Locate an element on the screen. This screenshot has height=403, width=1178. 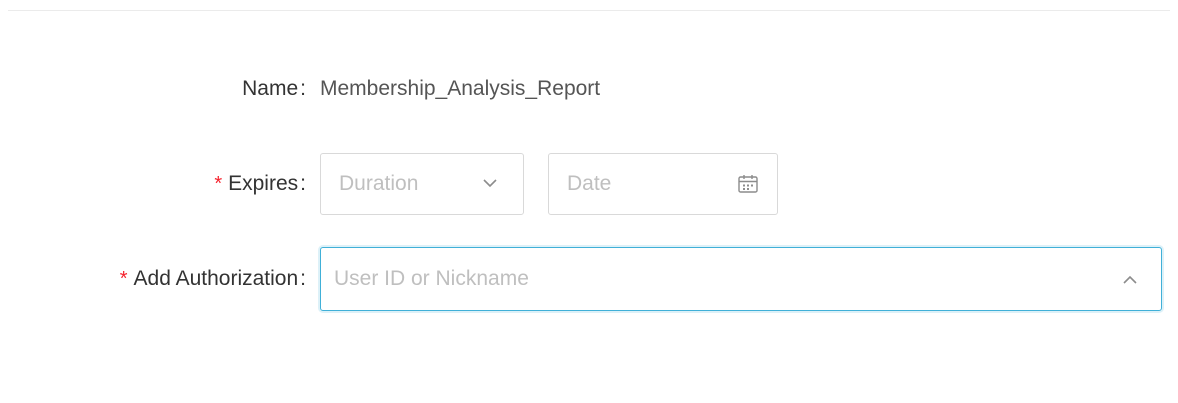
authorization-controls is located at coordinates (741, 279).